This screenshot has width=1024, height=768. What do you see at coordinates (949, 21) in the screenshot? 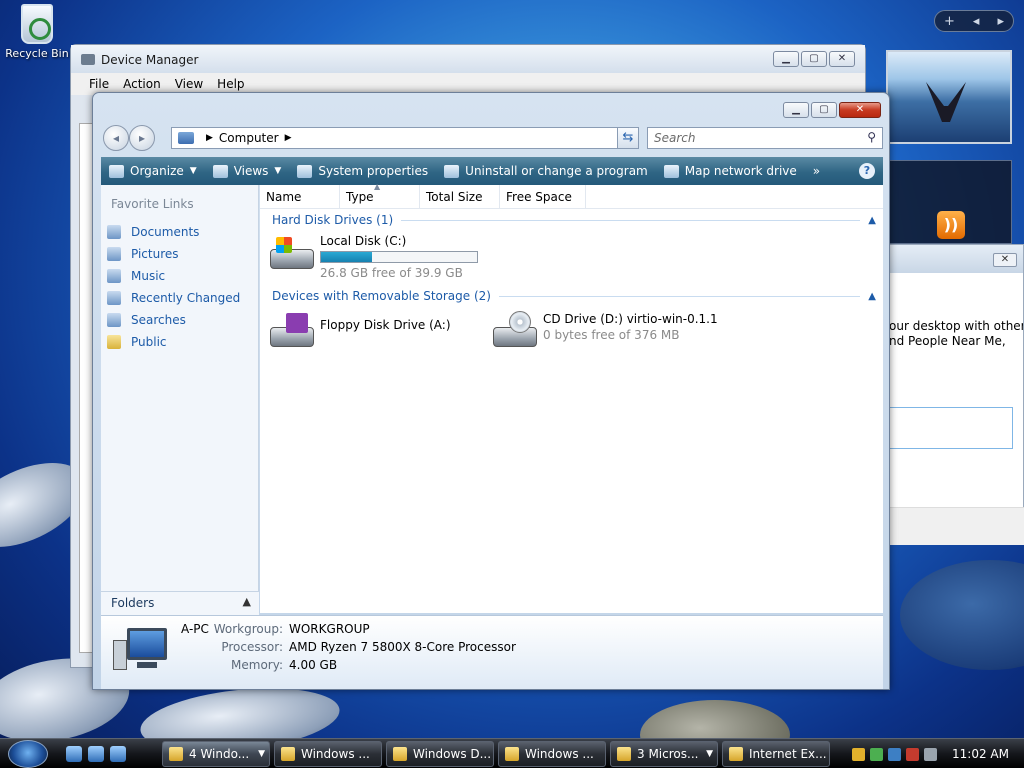
I see `add-gadget-button: +` at bounding box center [949, 21].